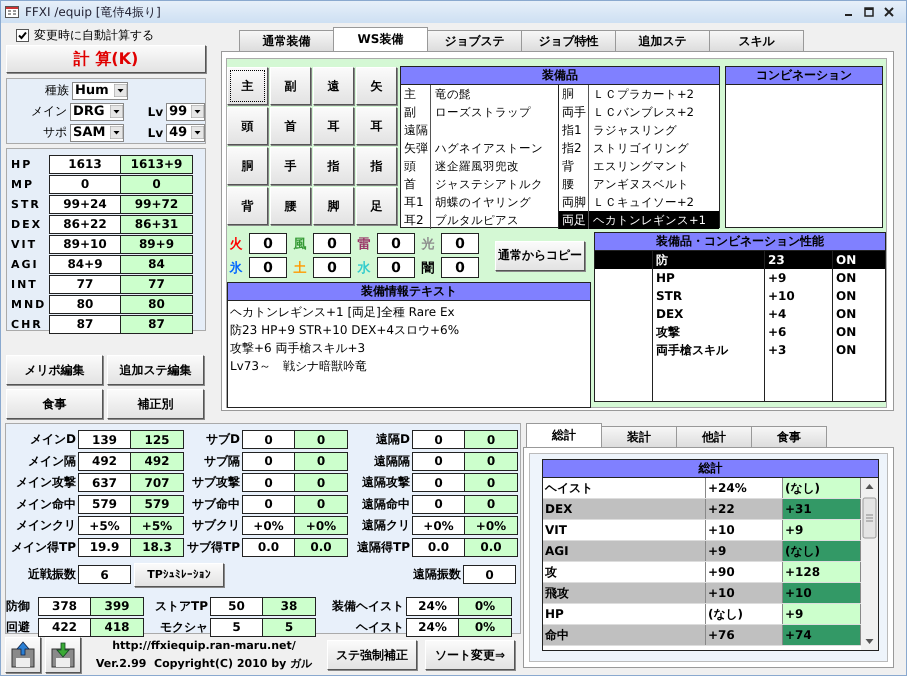 Image resolution: width=907 pixels, height=676 pixels. I want to click on table-cell: AGI, so click(624, 551).